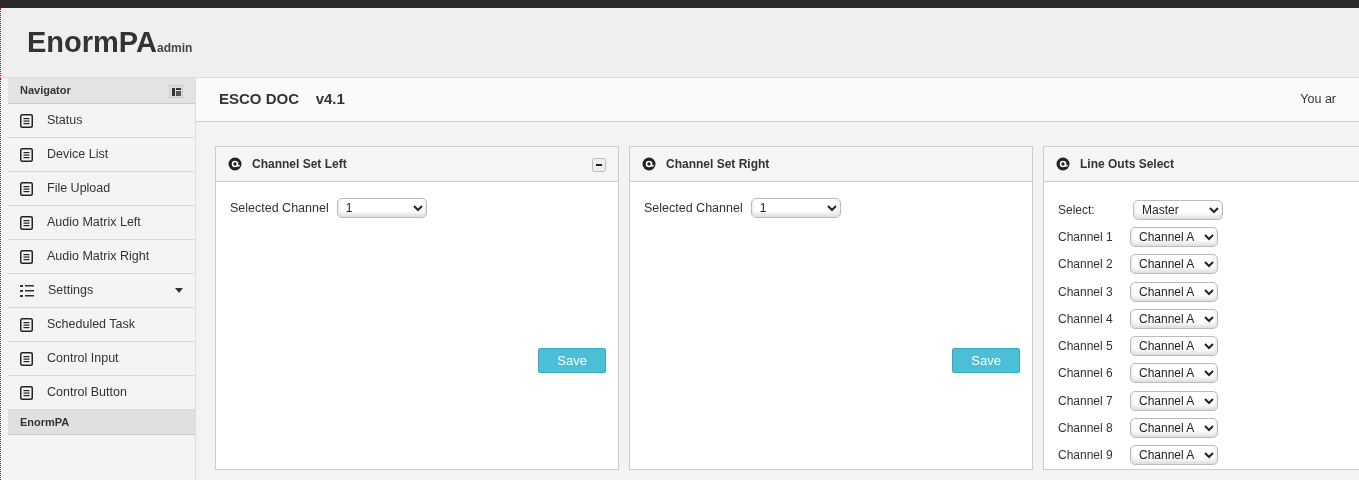  I want to click on field-label: Channel 6, so click(1086, 374).